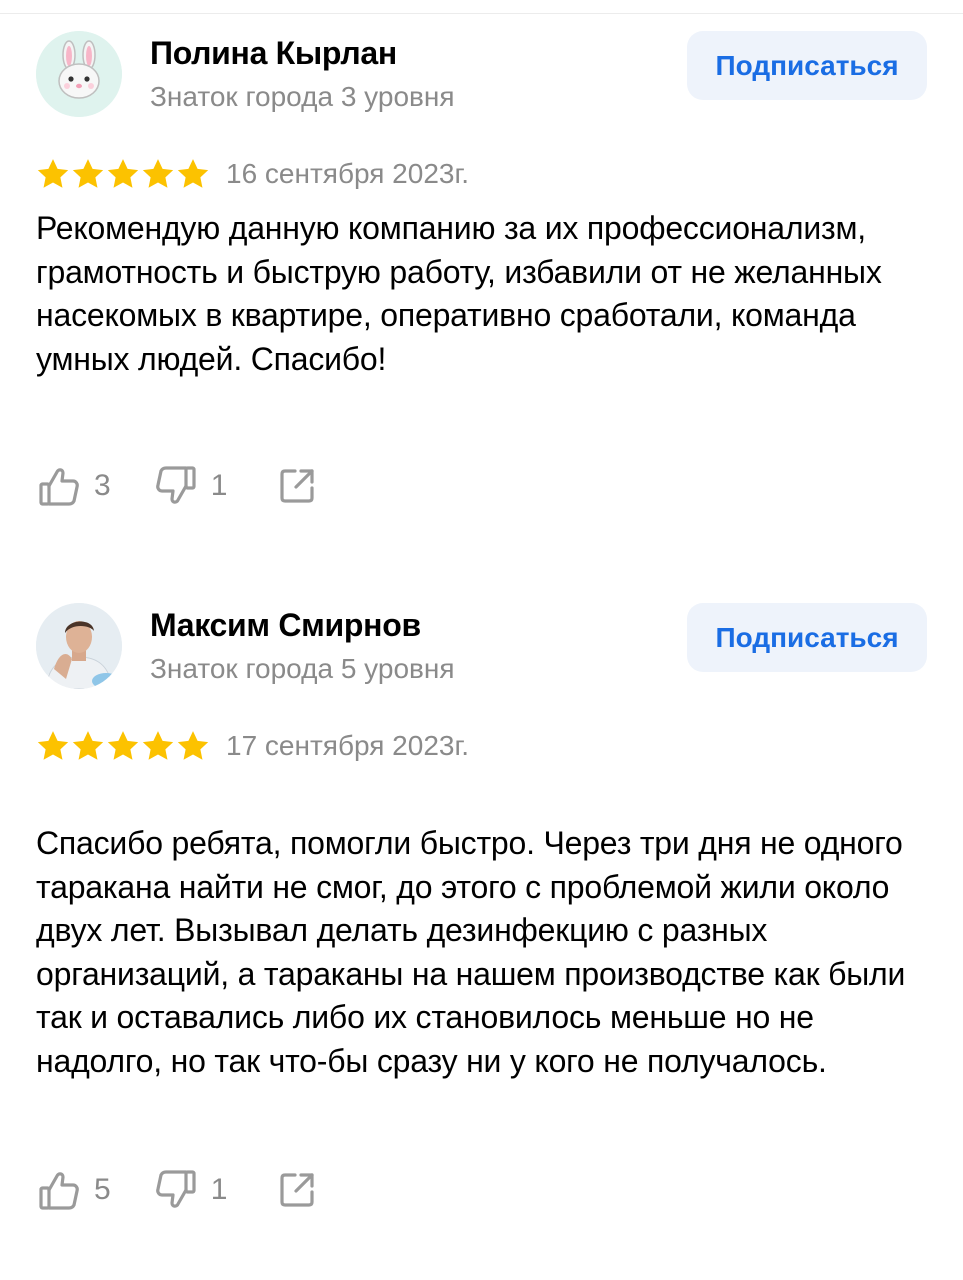 The width and height of the screenshot is (963, 1280). I want to click on review-actions: 5 1, so click(177, 1190).